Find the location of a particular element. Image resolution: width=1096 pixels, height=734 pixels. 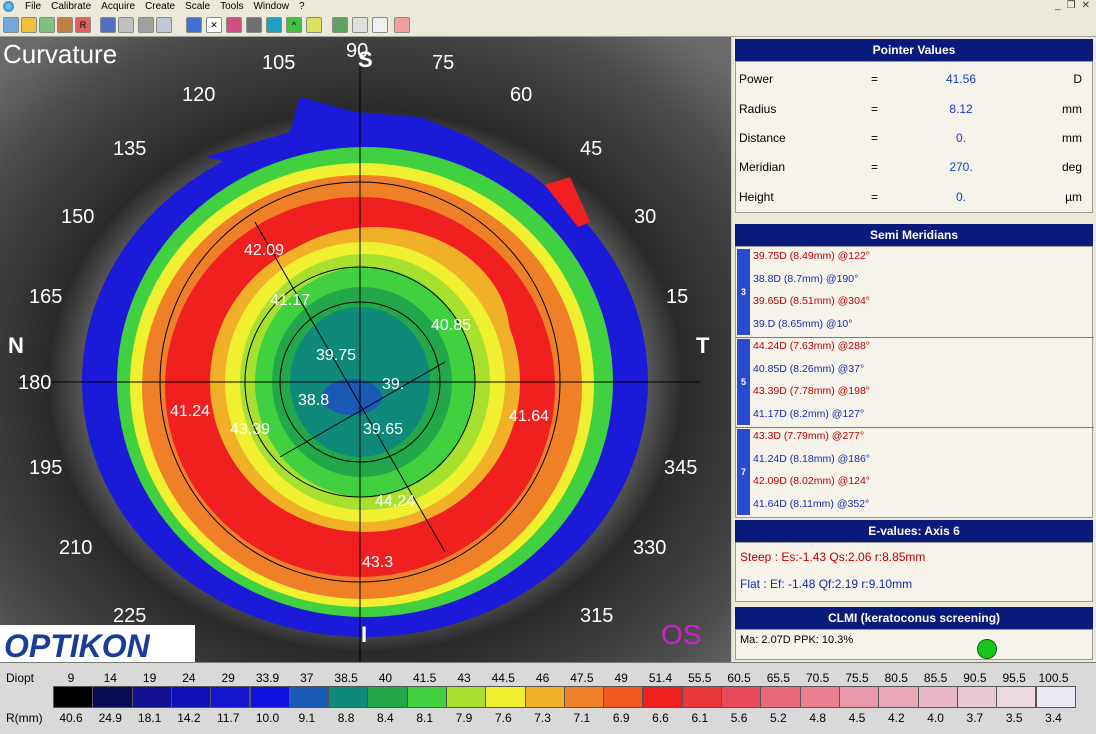

legend-diopt-value: 37 is located at coordinates (307, 678).